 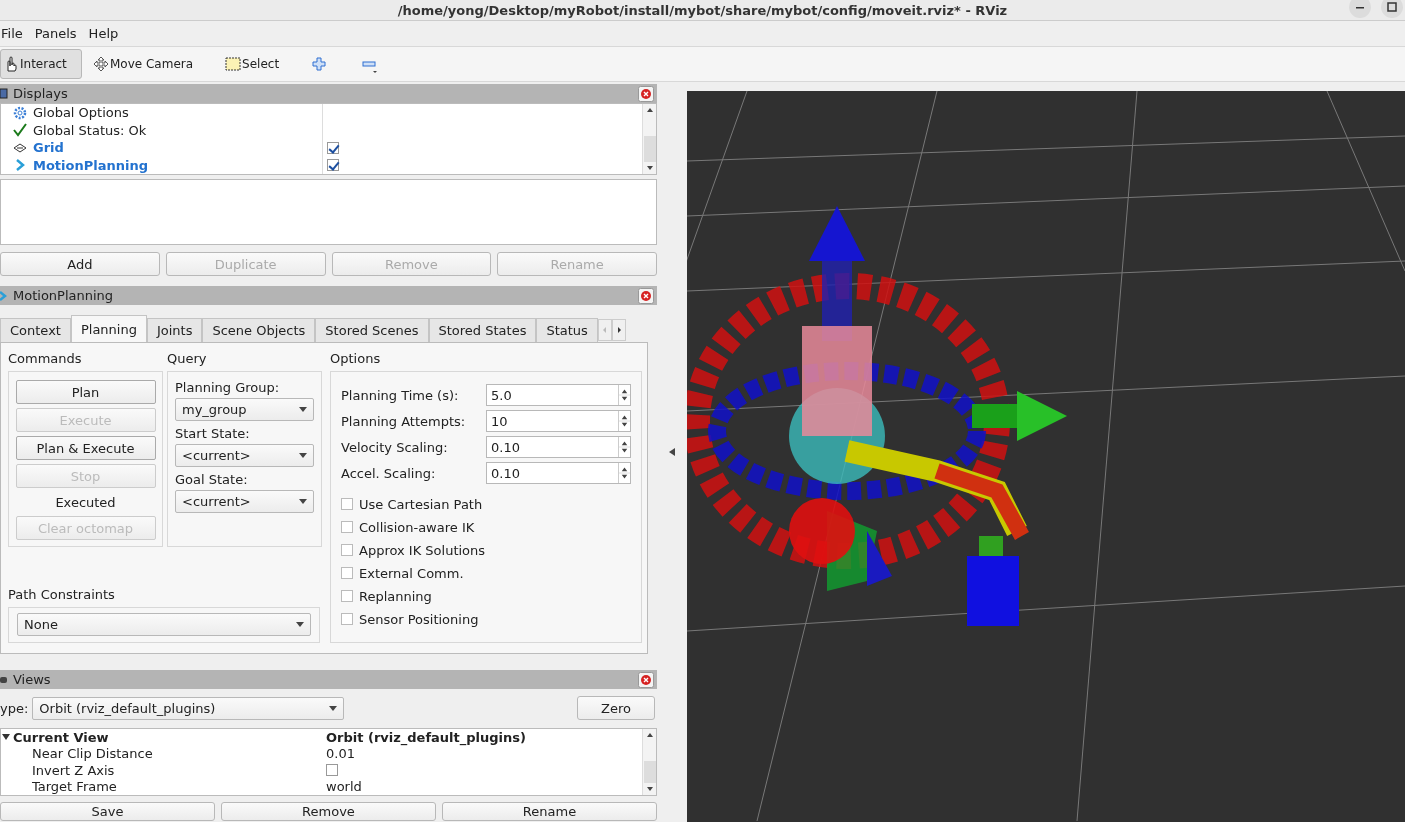 I want to click on checkmark-icon, so click(x=20, y=130).